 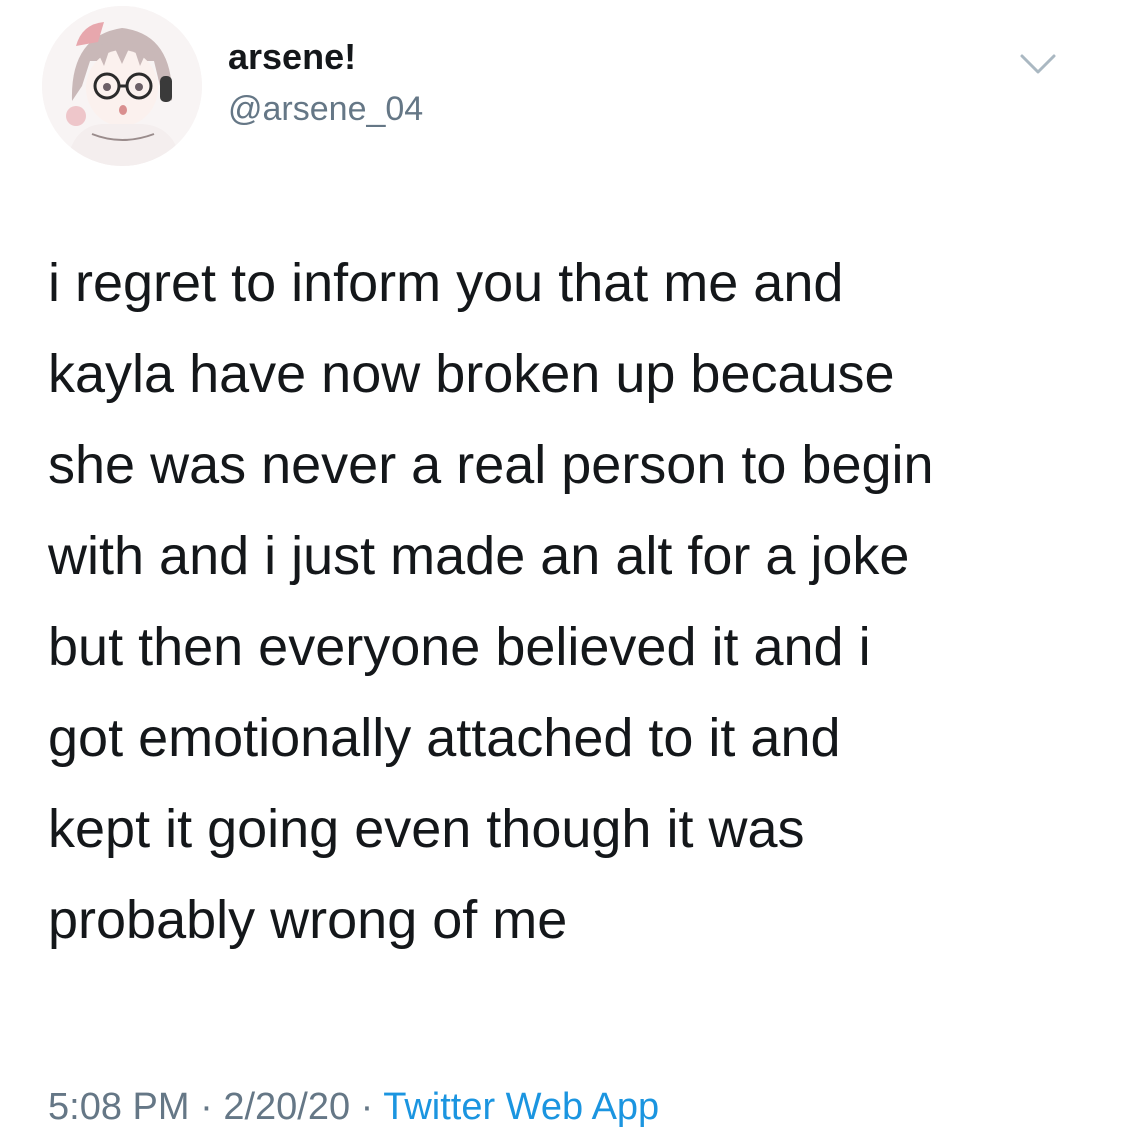 I want to click on tweet-source-link: Twitter Web App, so click(x=521, y=1107).